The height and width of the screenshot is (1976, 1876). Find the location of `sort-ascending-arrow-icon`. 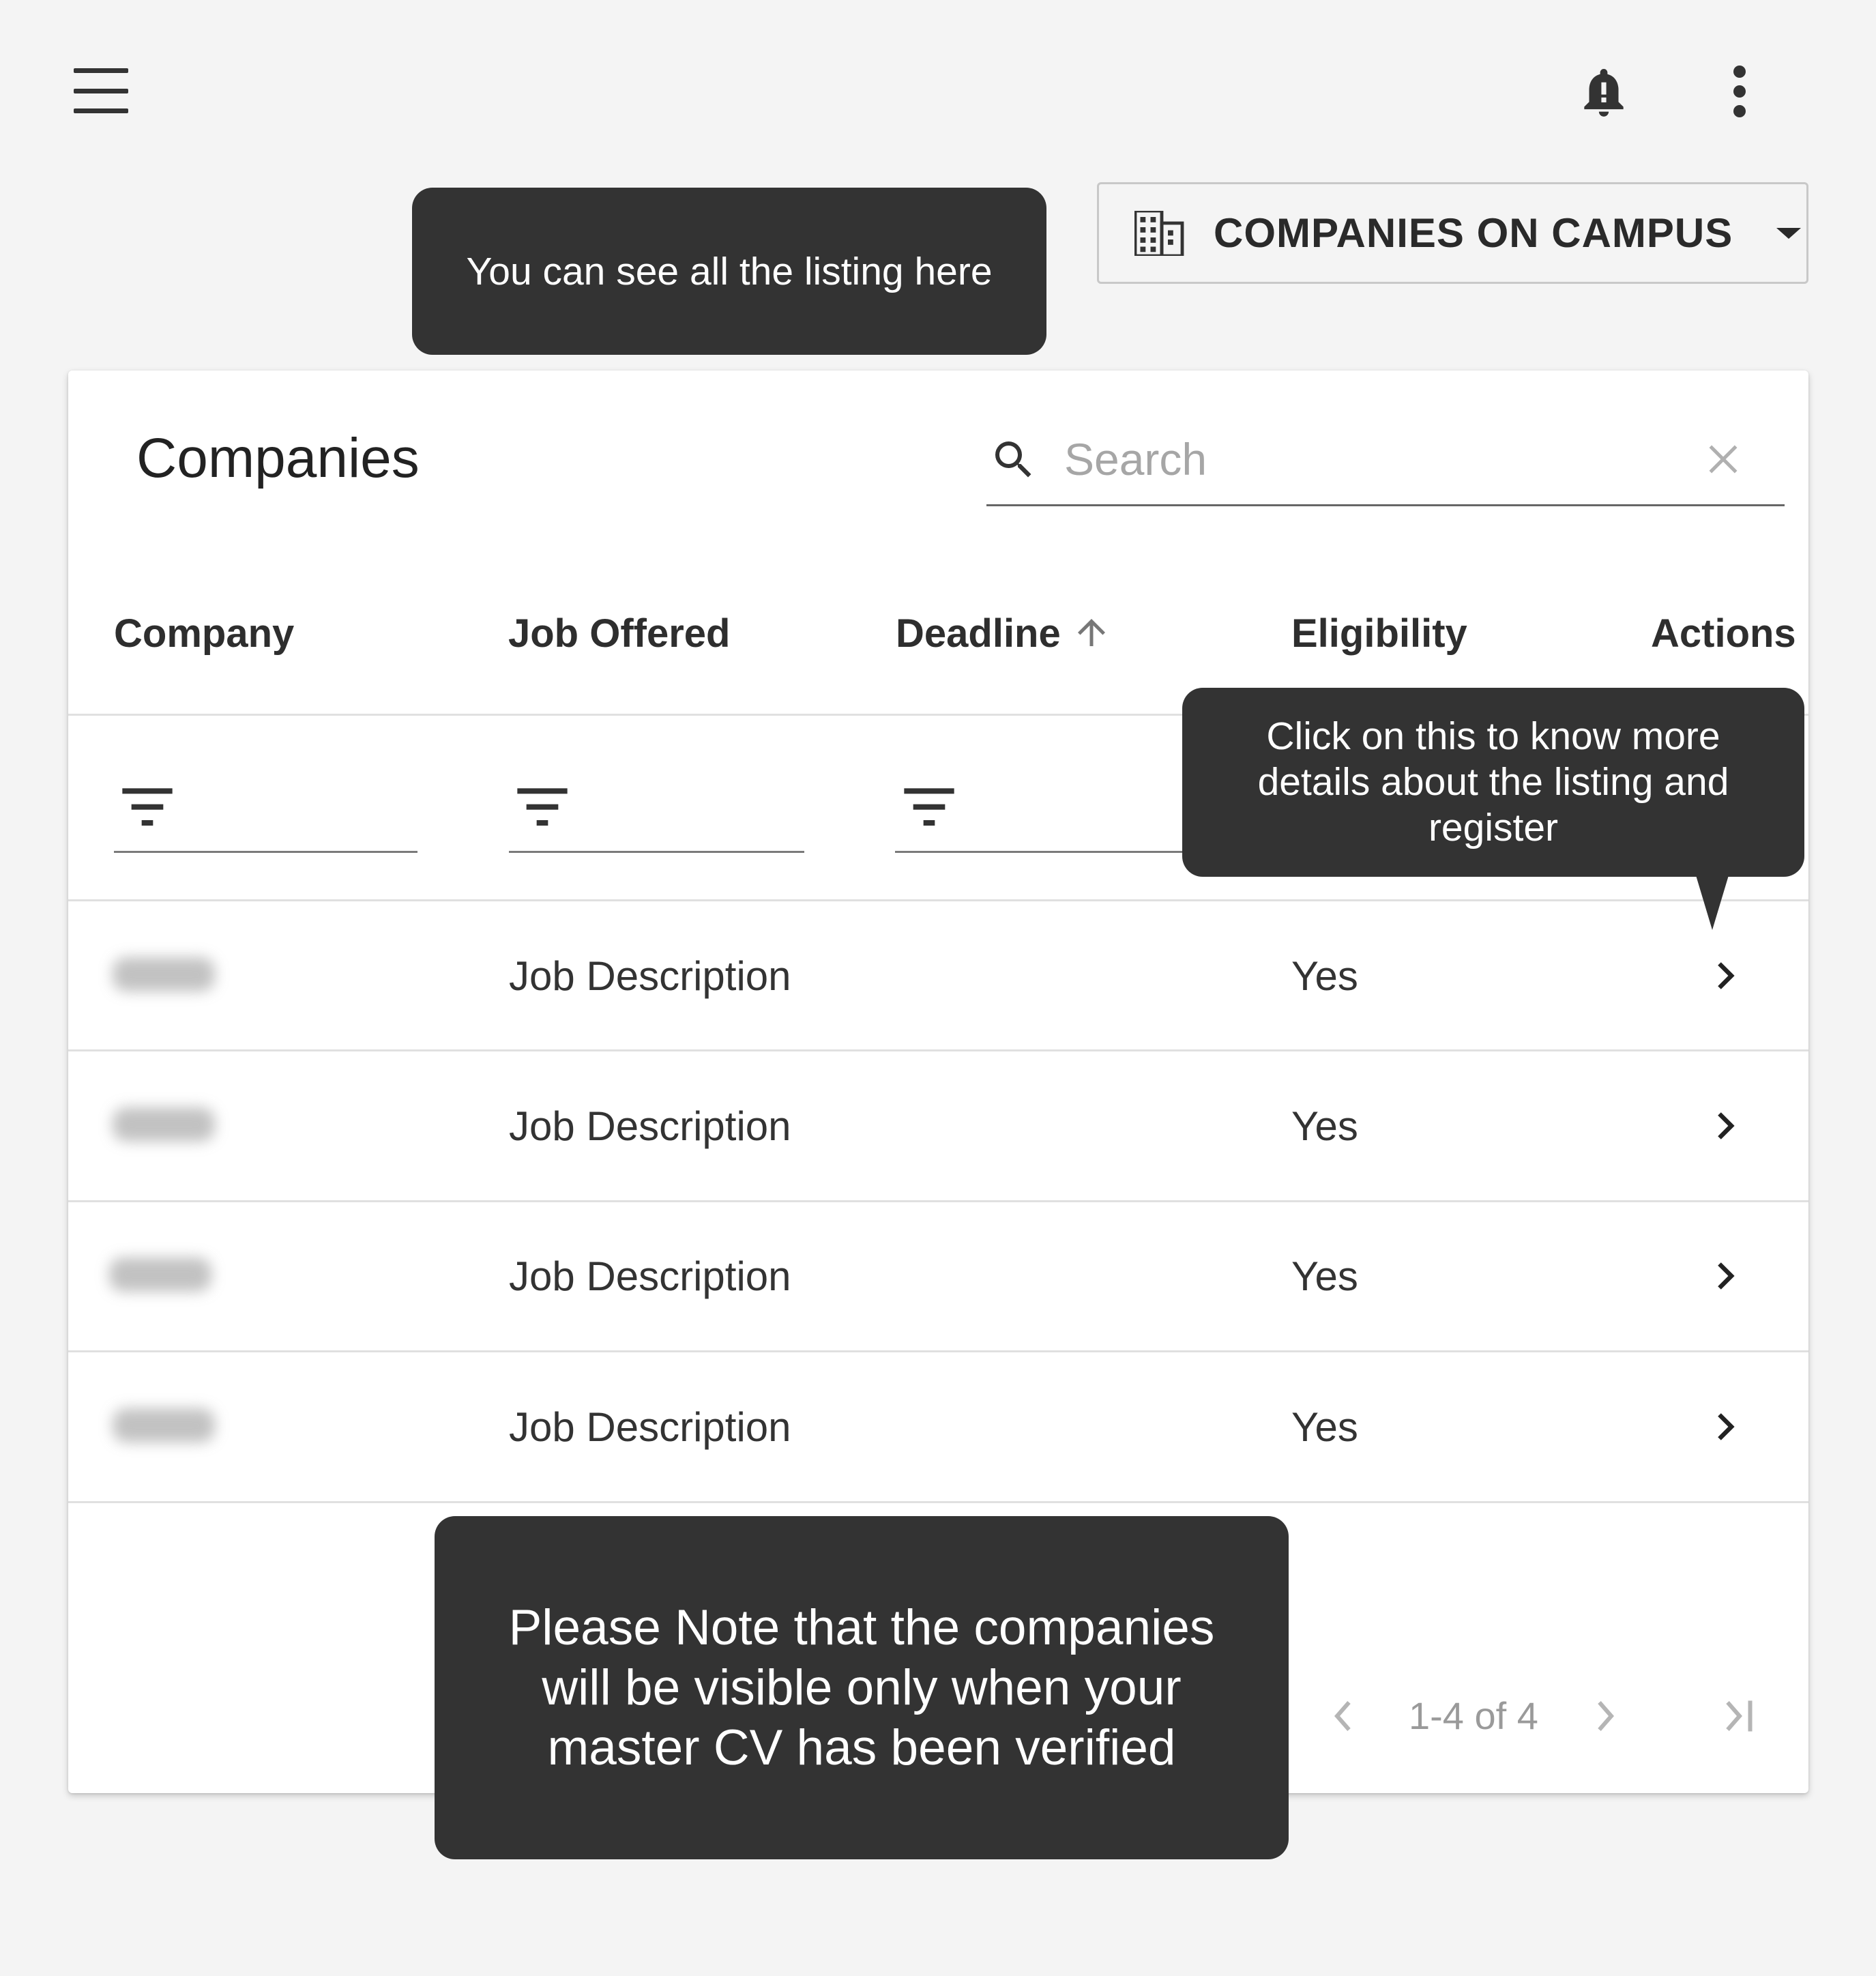

sort-ascending-arrow-icon is located at coordinates (1091, 632).